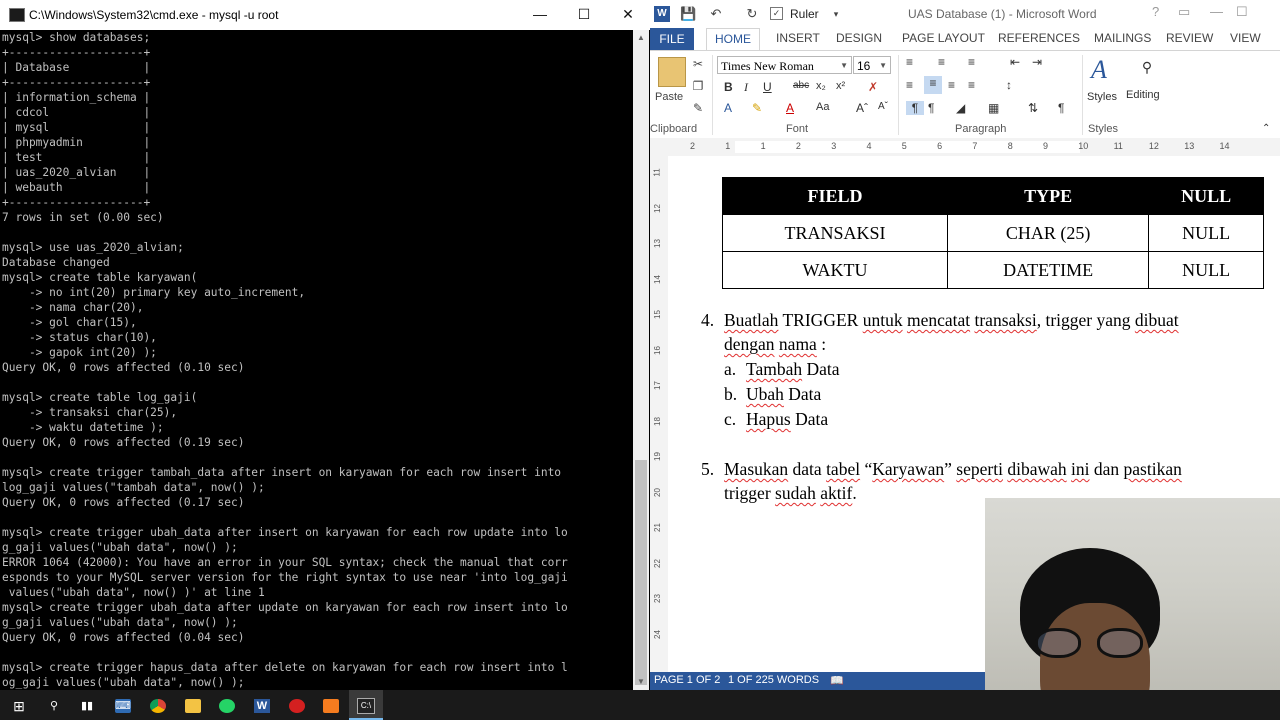 Image resolution: width=1280 pixels, height=720 pixels. Describe the element at coordinates (971, 62) in the screenshot. I see `multilevel-list-icon: ≡` at that location.